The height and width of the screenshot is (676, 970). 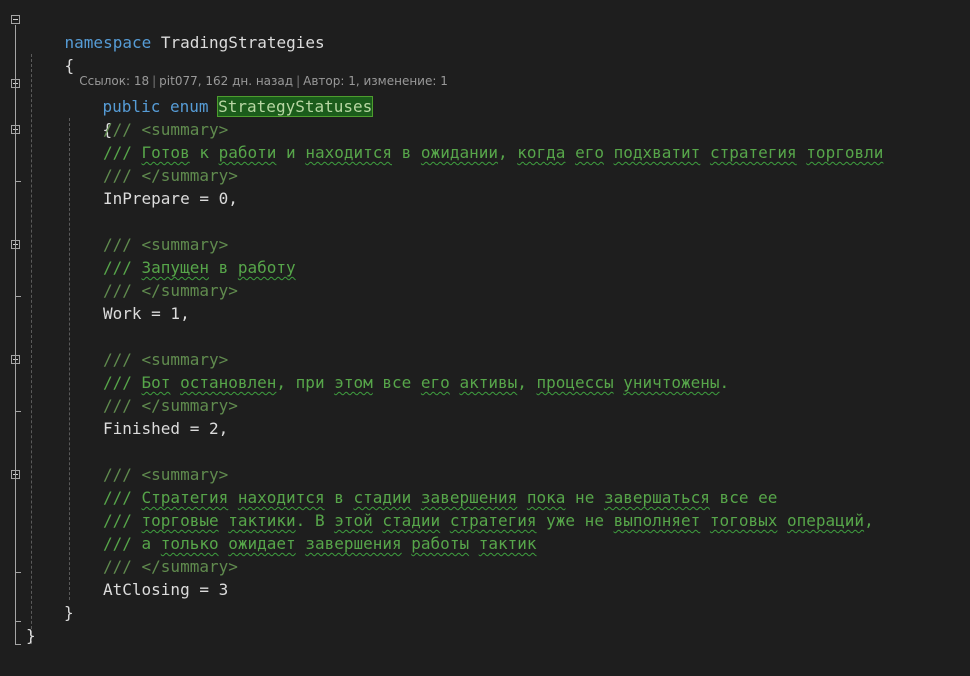 I want to click on comment-word: когда, so click(x=541, y=152).